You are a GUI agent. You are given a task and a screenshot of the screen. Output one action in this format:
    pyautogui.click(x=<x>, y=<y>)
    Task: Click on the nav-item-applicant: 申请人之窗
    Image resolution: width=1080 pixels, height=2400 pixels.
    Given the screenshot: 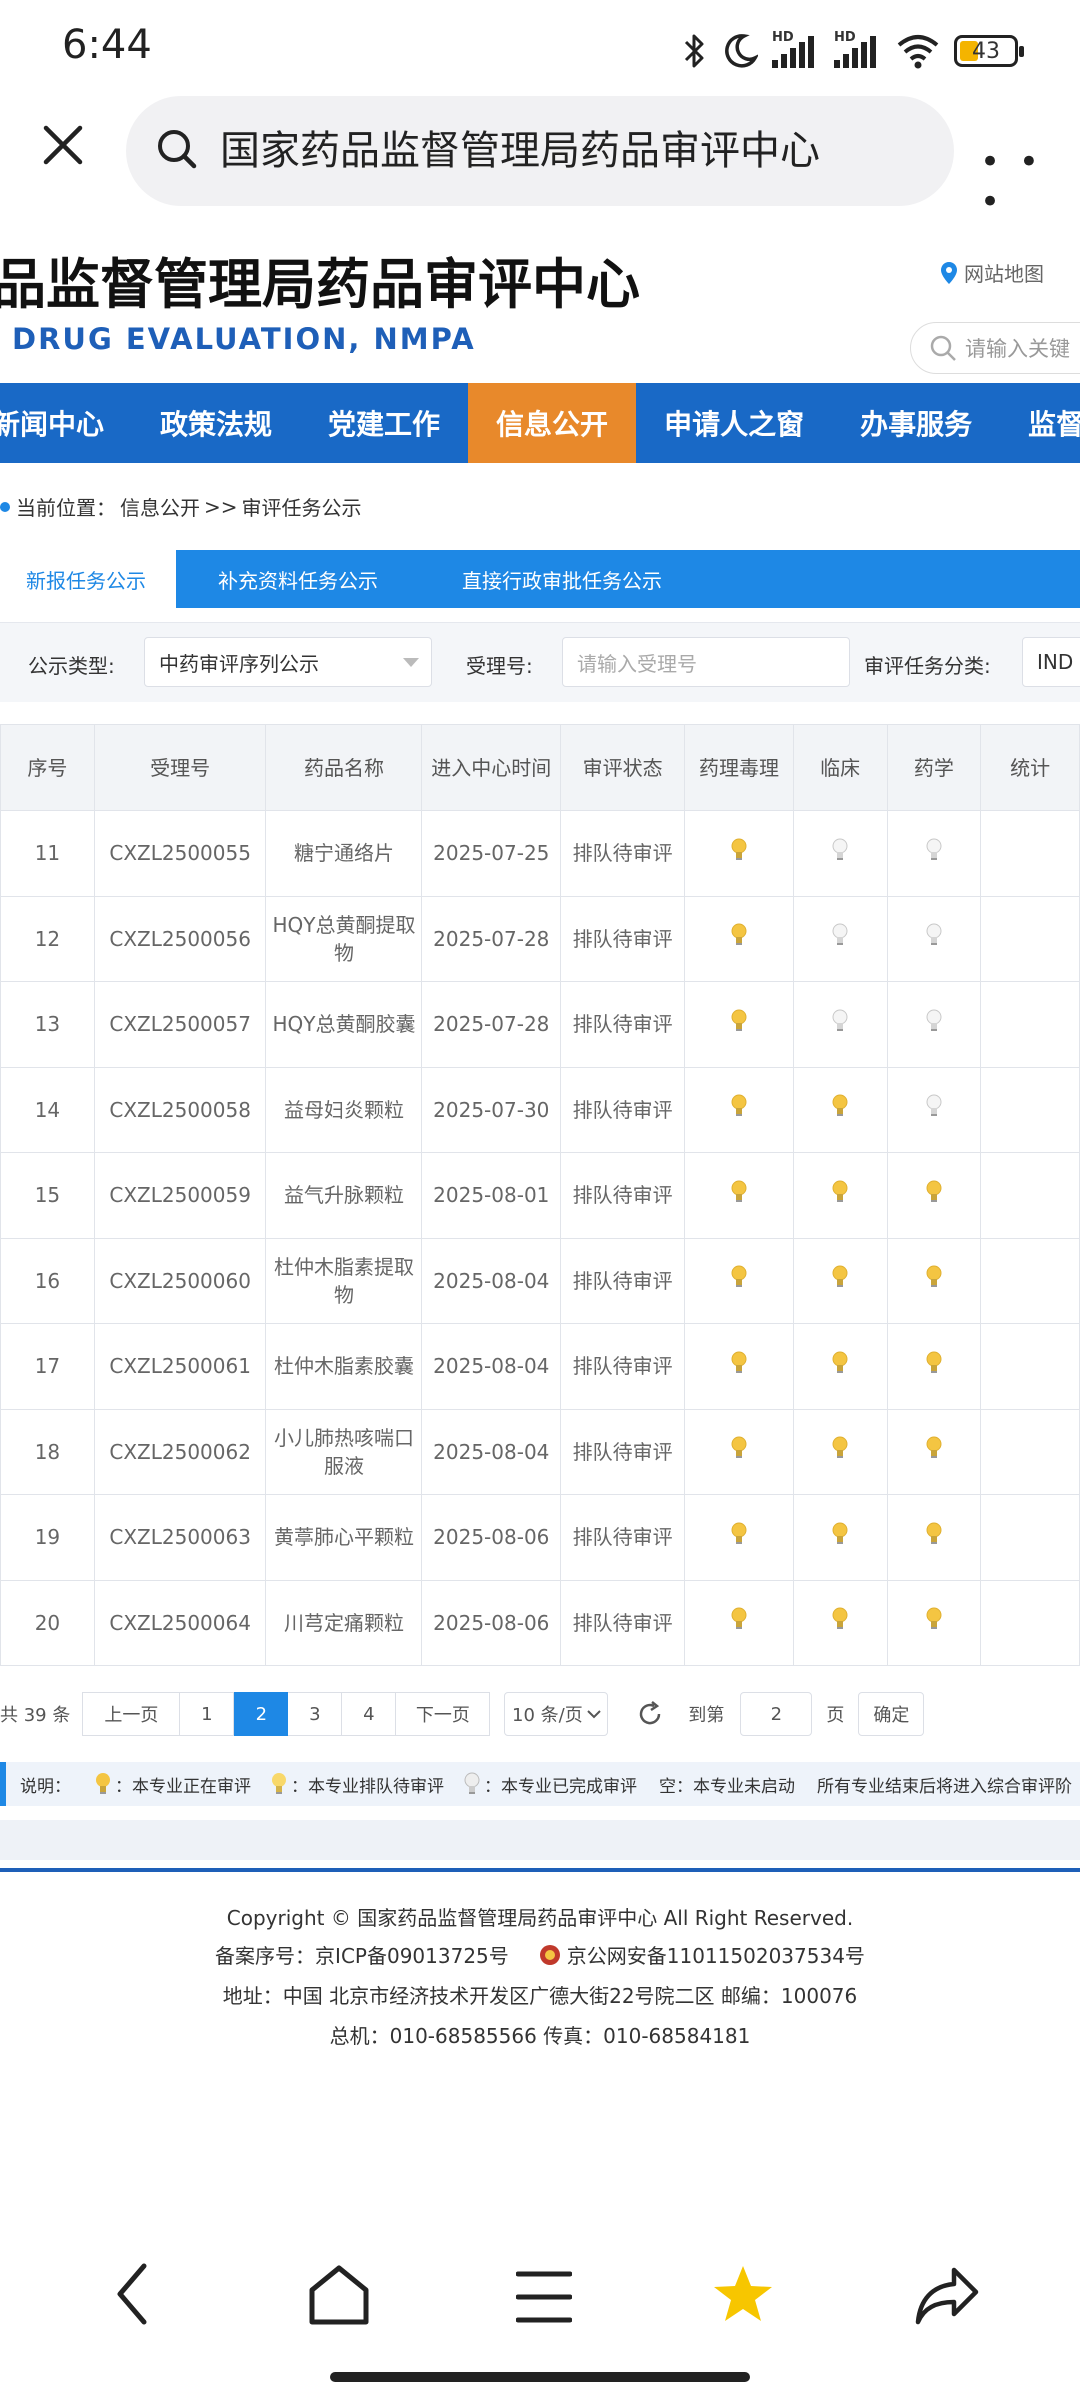 What is the action you would take?
    pyautogui.click(x=734, y=423)
    